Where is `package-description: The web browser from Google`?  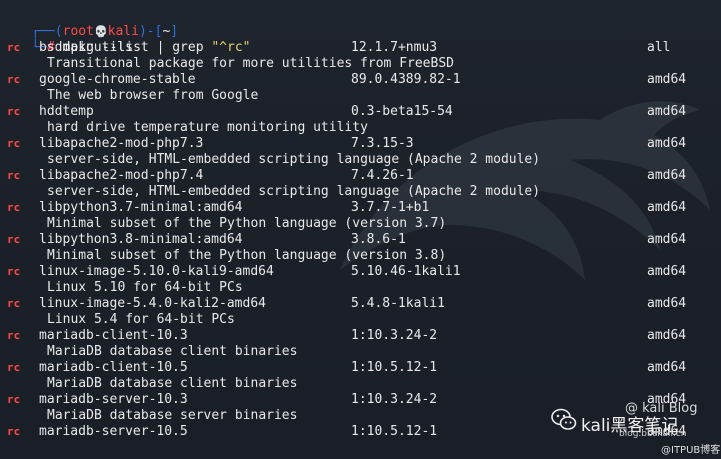
package-description: The web browser from Google is located at coordinates (153, 95).